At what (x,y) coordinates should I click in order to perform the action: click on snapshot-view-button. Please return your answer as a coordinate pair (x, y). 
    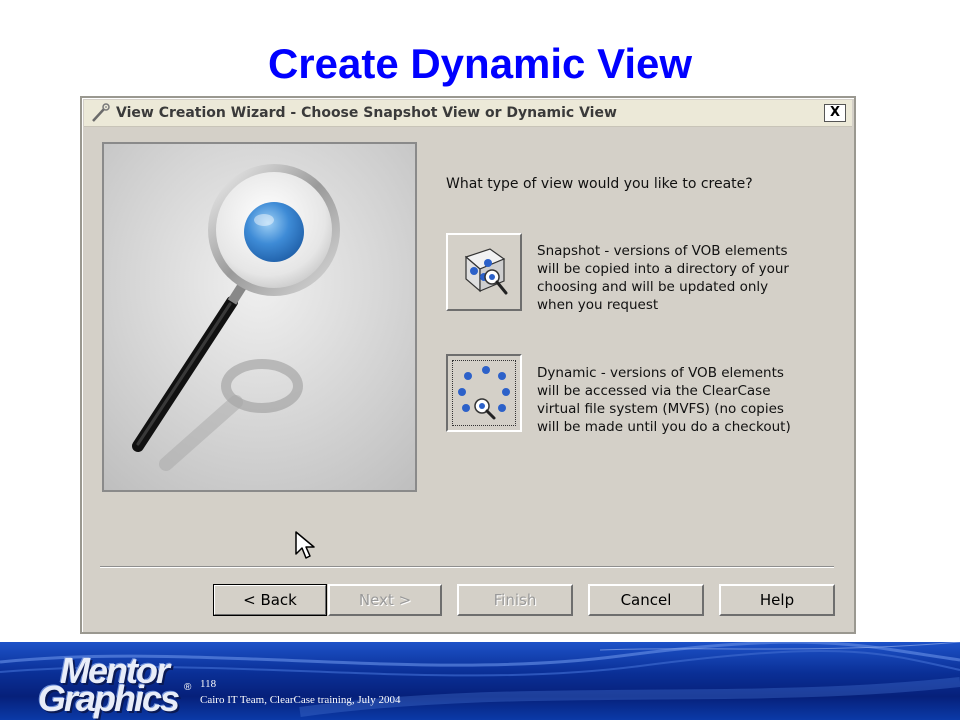
    Looking at the image, I should click on (484, 272).